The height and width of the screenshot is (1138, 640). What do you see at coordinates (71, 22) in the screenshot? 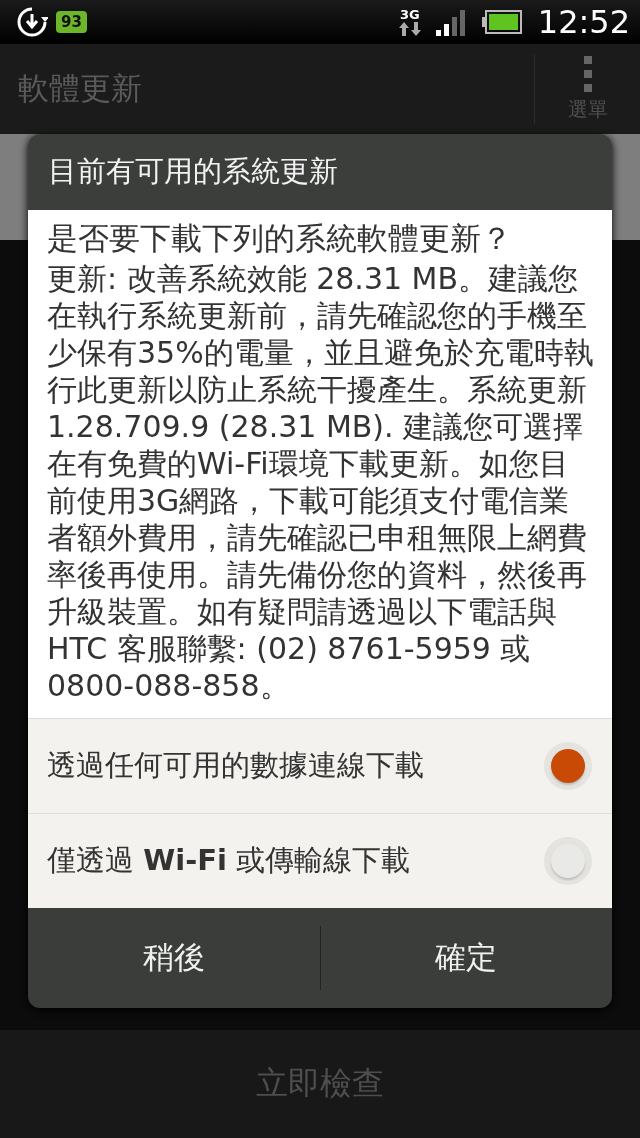
I see `notification-badge: 93` at bounding box center [71, 22].